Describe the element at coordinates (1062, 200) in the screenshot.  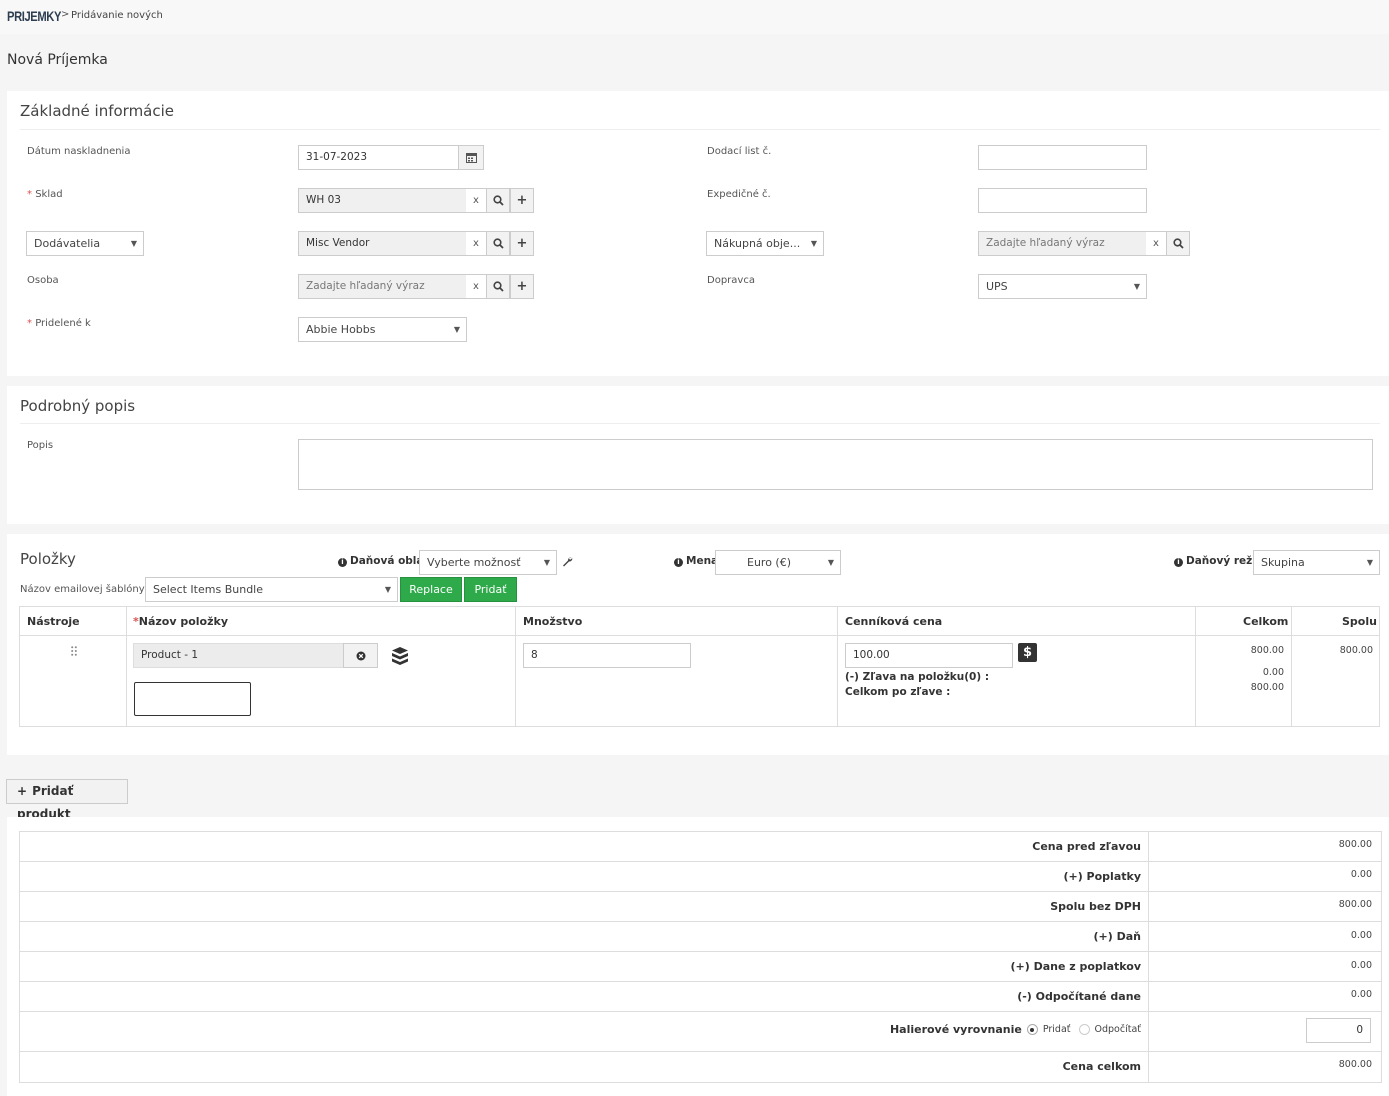
I see `shipping-no-input` at that location.